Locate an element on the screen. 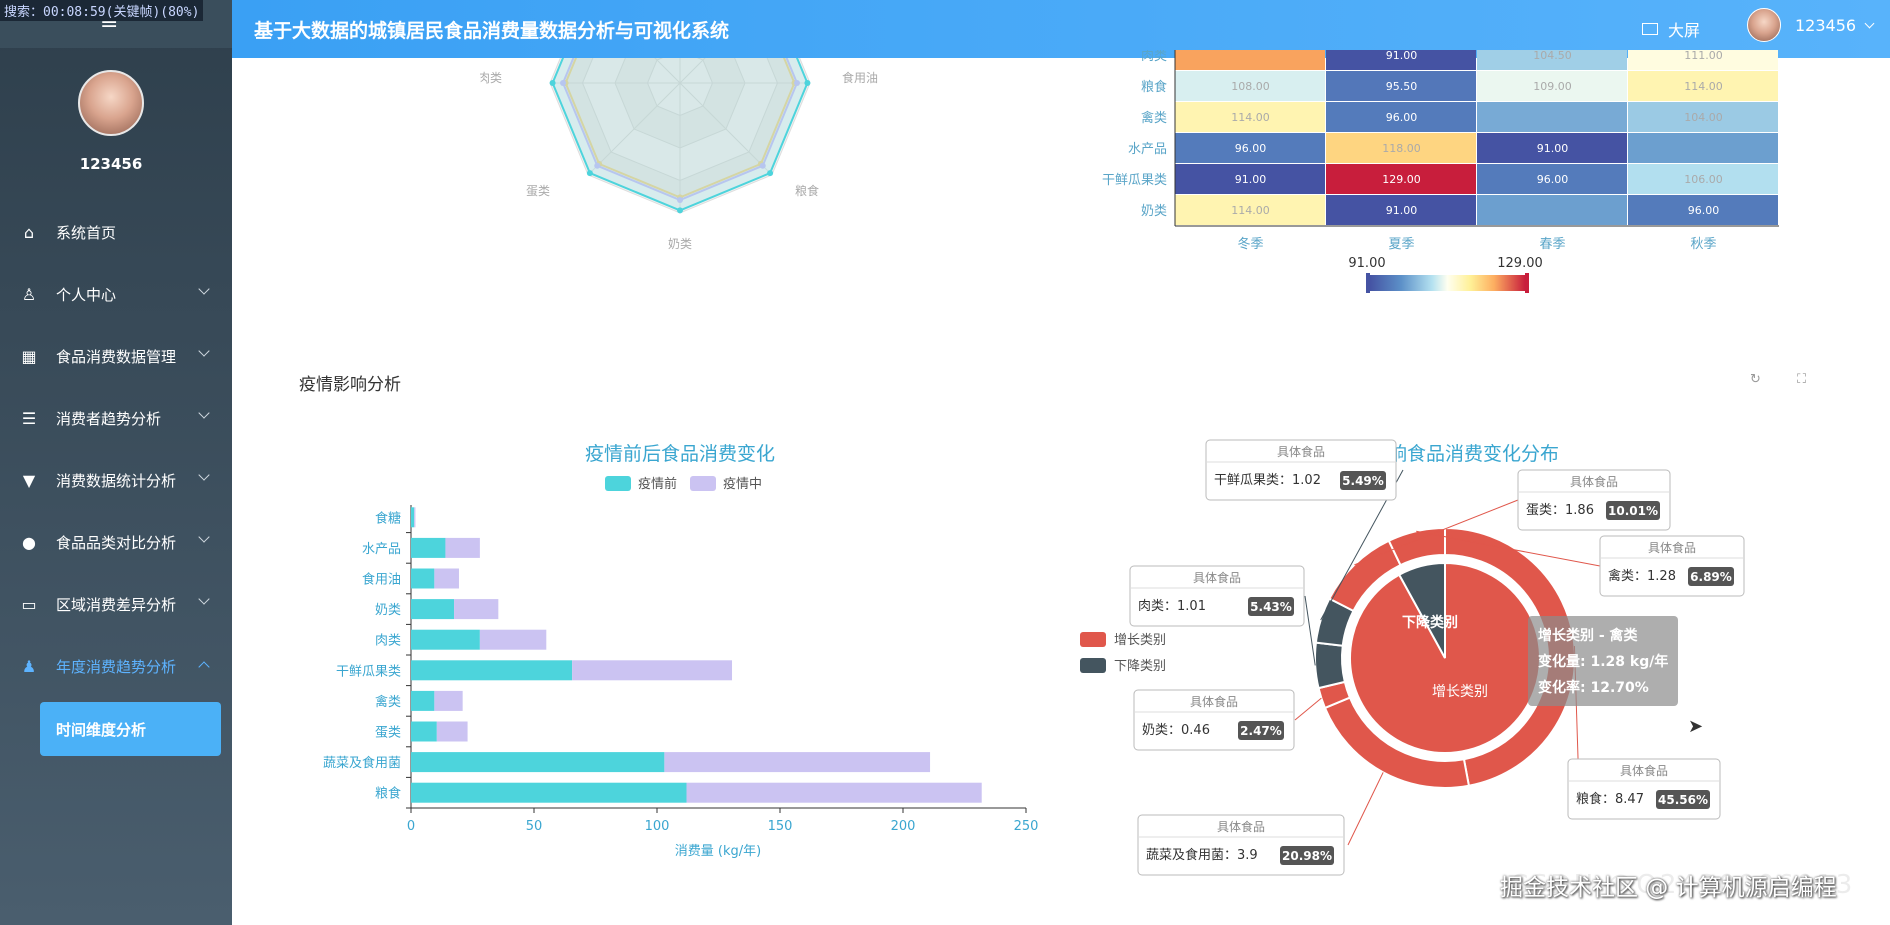 The height and width of the screenshot is (925, 1890). sidebar-item-label: 消费数据统计分析 is located at coordinates (116, 480).